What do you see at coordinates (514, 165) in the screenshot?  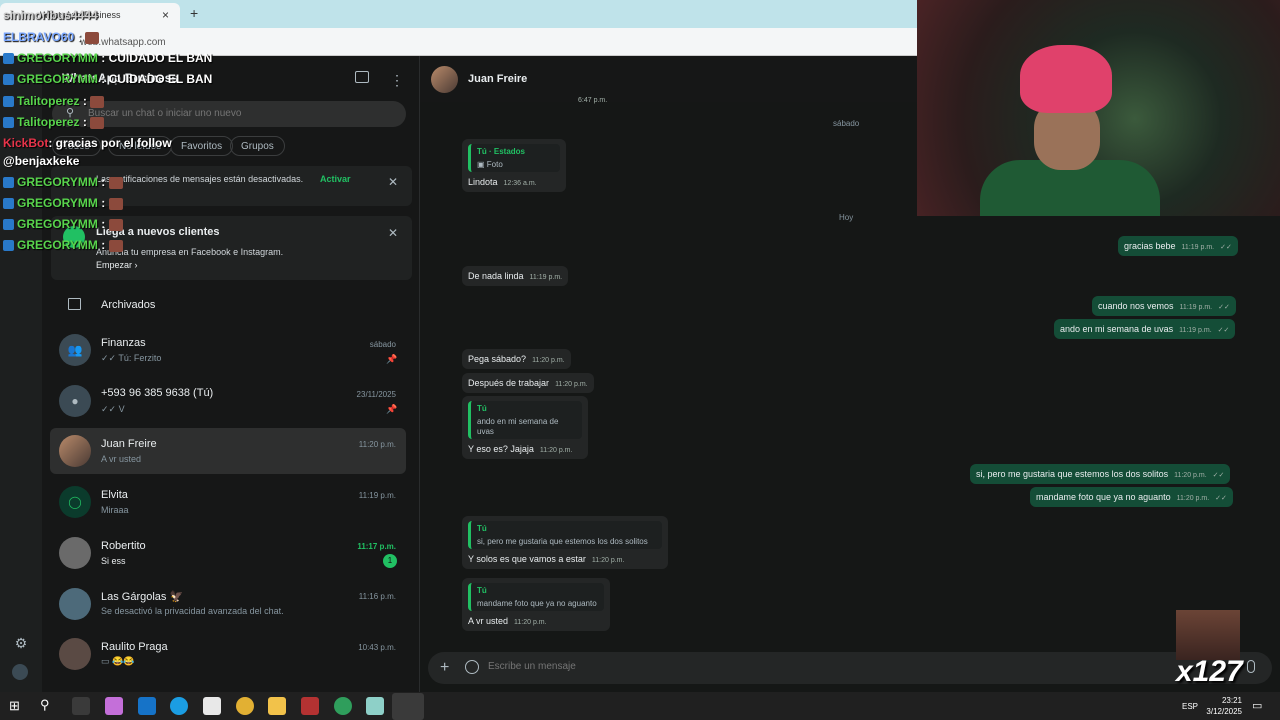 I see `message-bubble-in: Tú · Estados ▣ Foto Lindota 12:36 a.m.` at bounding box center [514, 165].